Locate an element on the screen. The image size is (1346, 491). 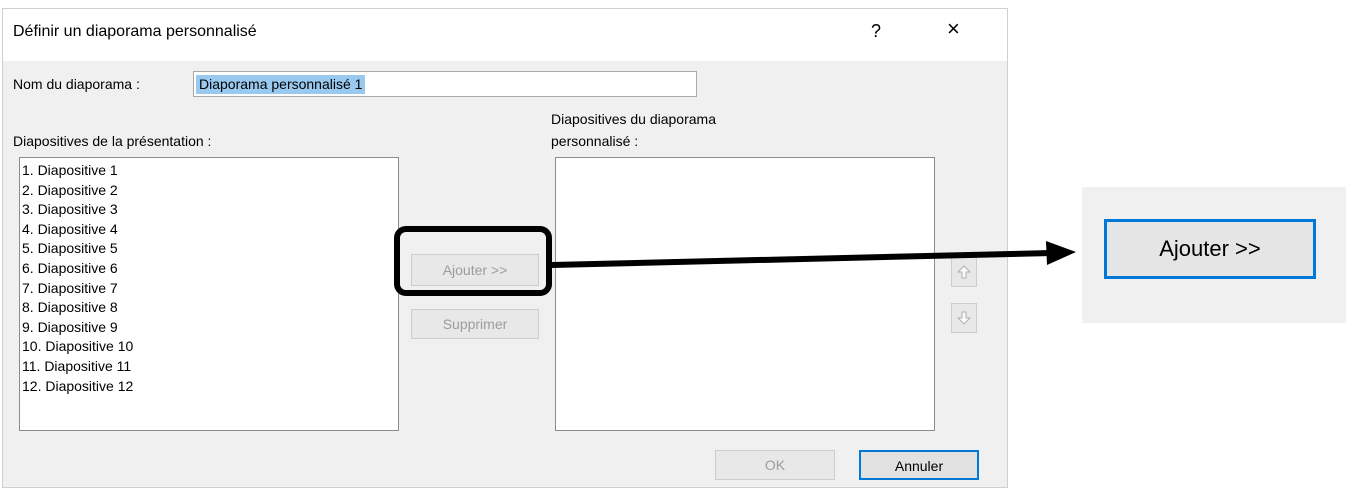
show-name-input: Diaporama personnalisé 1 is located at coordinates (445, 84).